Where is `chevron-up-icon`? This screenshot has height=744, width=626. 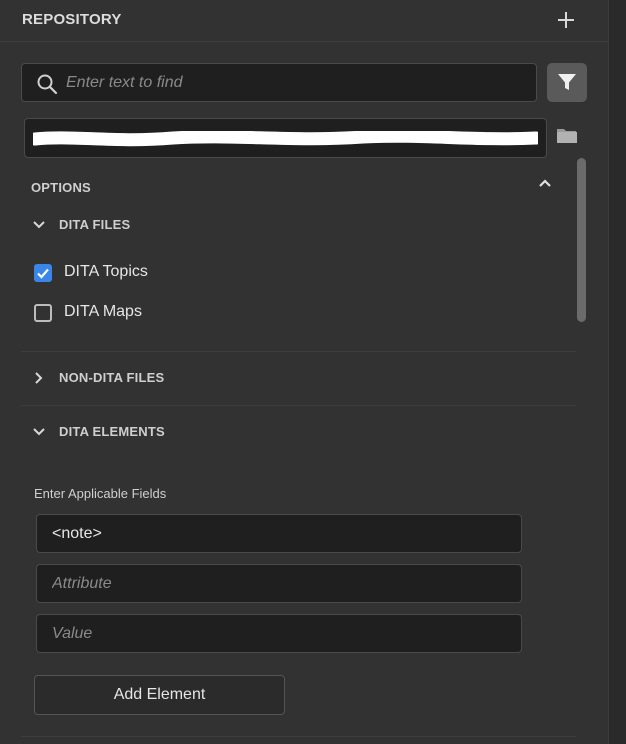
chevron-up-icon is located at coordinates (545, 183).